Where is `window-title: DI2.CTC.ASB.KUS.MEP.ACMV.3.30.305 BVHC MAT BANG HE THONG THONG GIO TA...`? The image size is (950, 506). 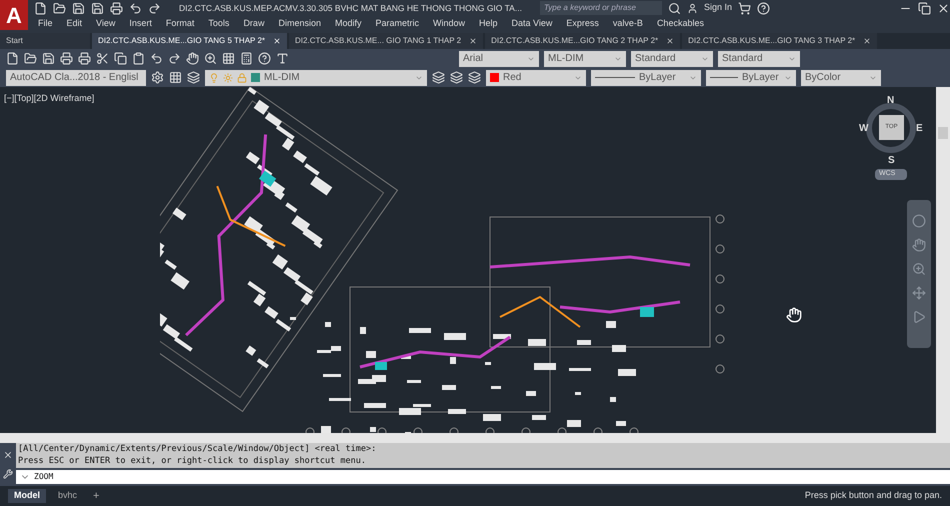 window-title: DI2.CTC.ASB.KUS.MEP.ACMV.3.30.305 BVHC MAT BANG HE THONG THONG GIO TA... is located at coordinates (351, 8).